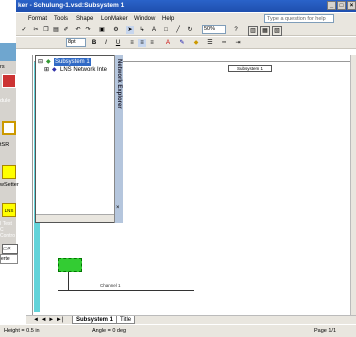  I want to click on minimize-button: _, so click(331, 5).